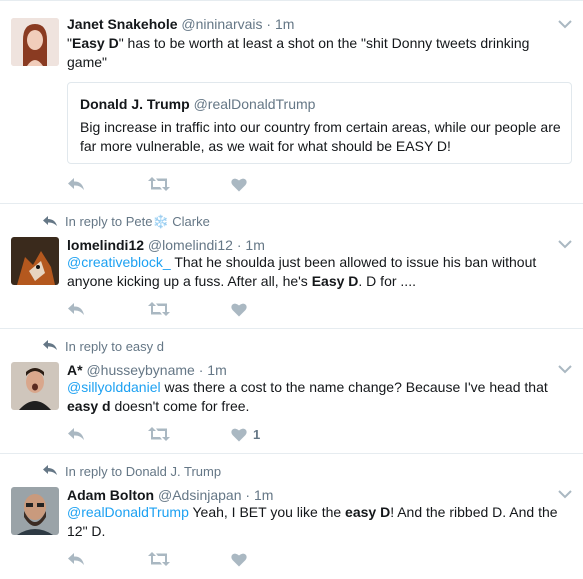  What do you see at coordinates (114, 346) in the screenshot?
I see `reply-context-text: In reply to easy d` at bounding box center [114, 346].